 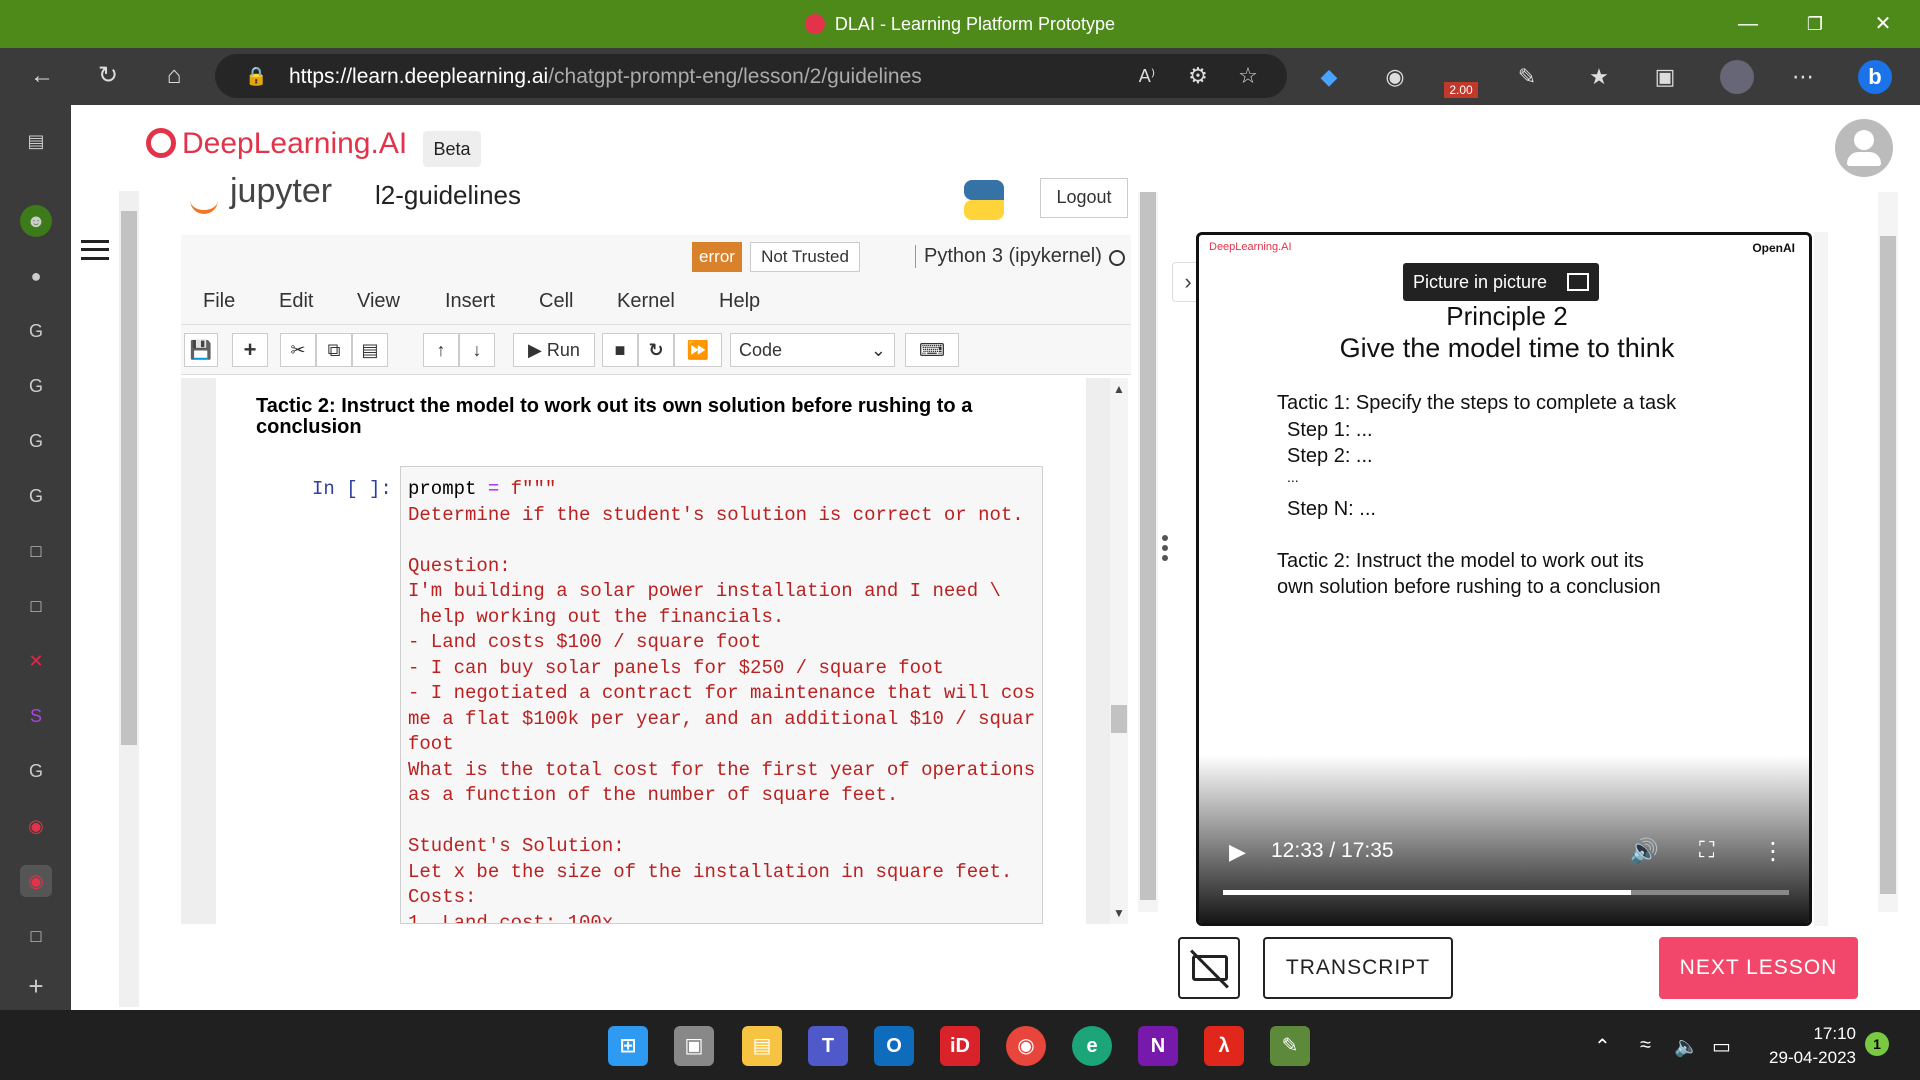 What do you see at coordinates (1748, 24) in the screenshot?
I see `minimize-button: —` at bounding box center [1748, 24].